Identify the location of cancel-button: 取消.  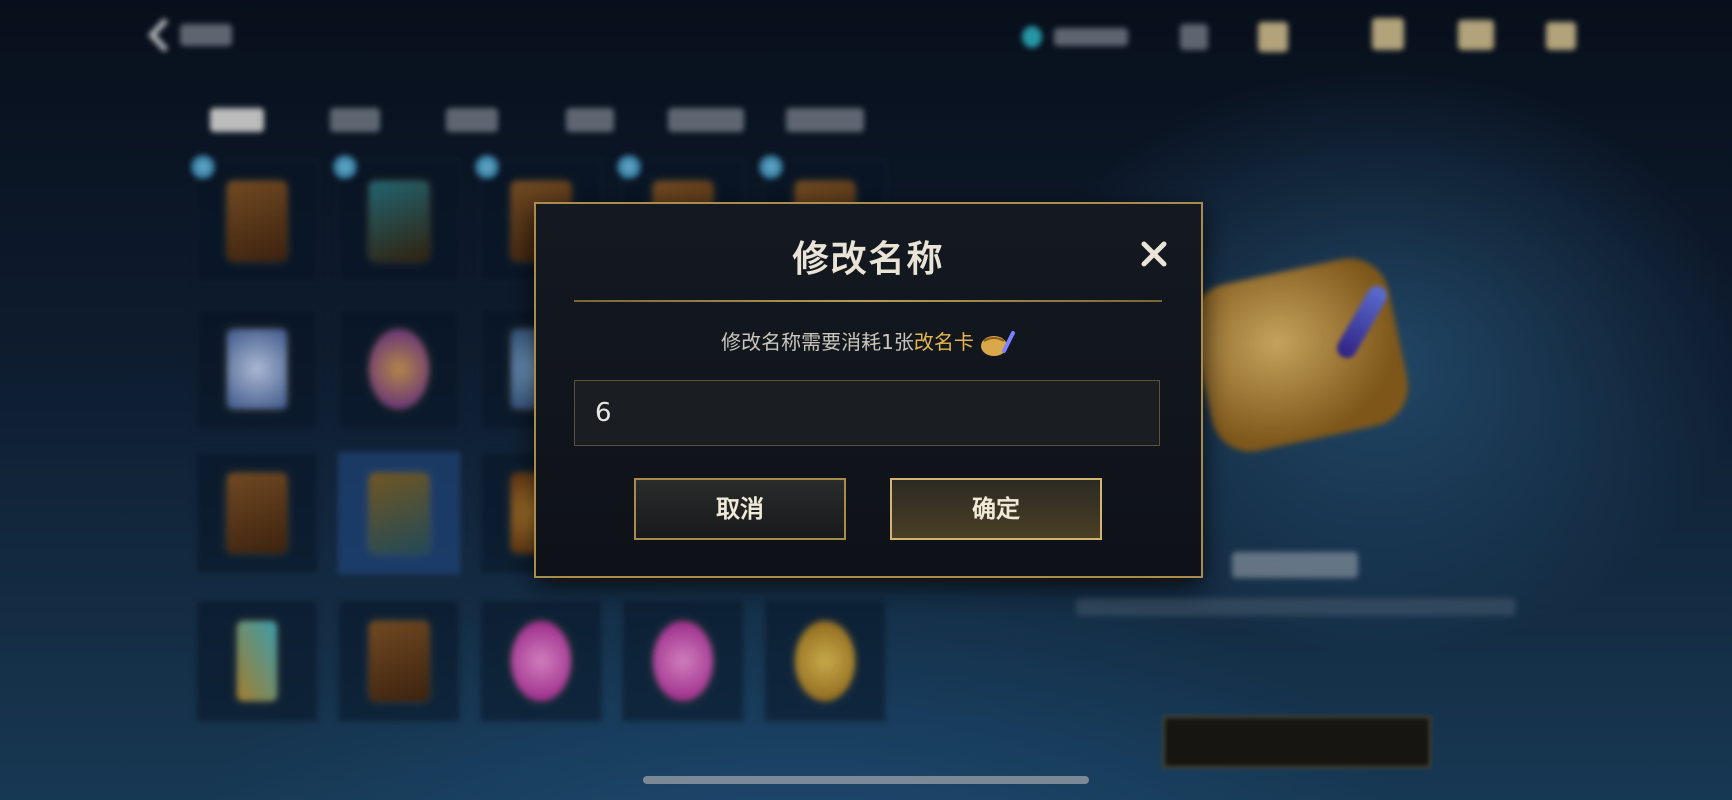
(740, 509).